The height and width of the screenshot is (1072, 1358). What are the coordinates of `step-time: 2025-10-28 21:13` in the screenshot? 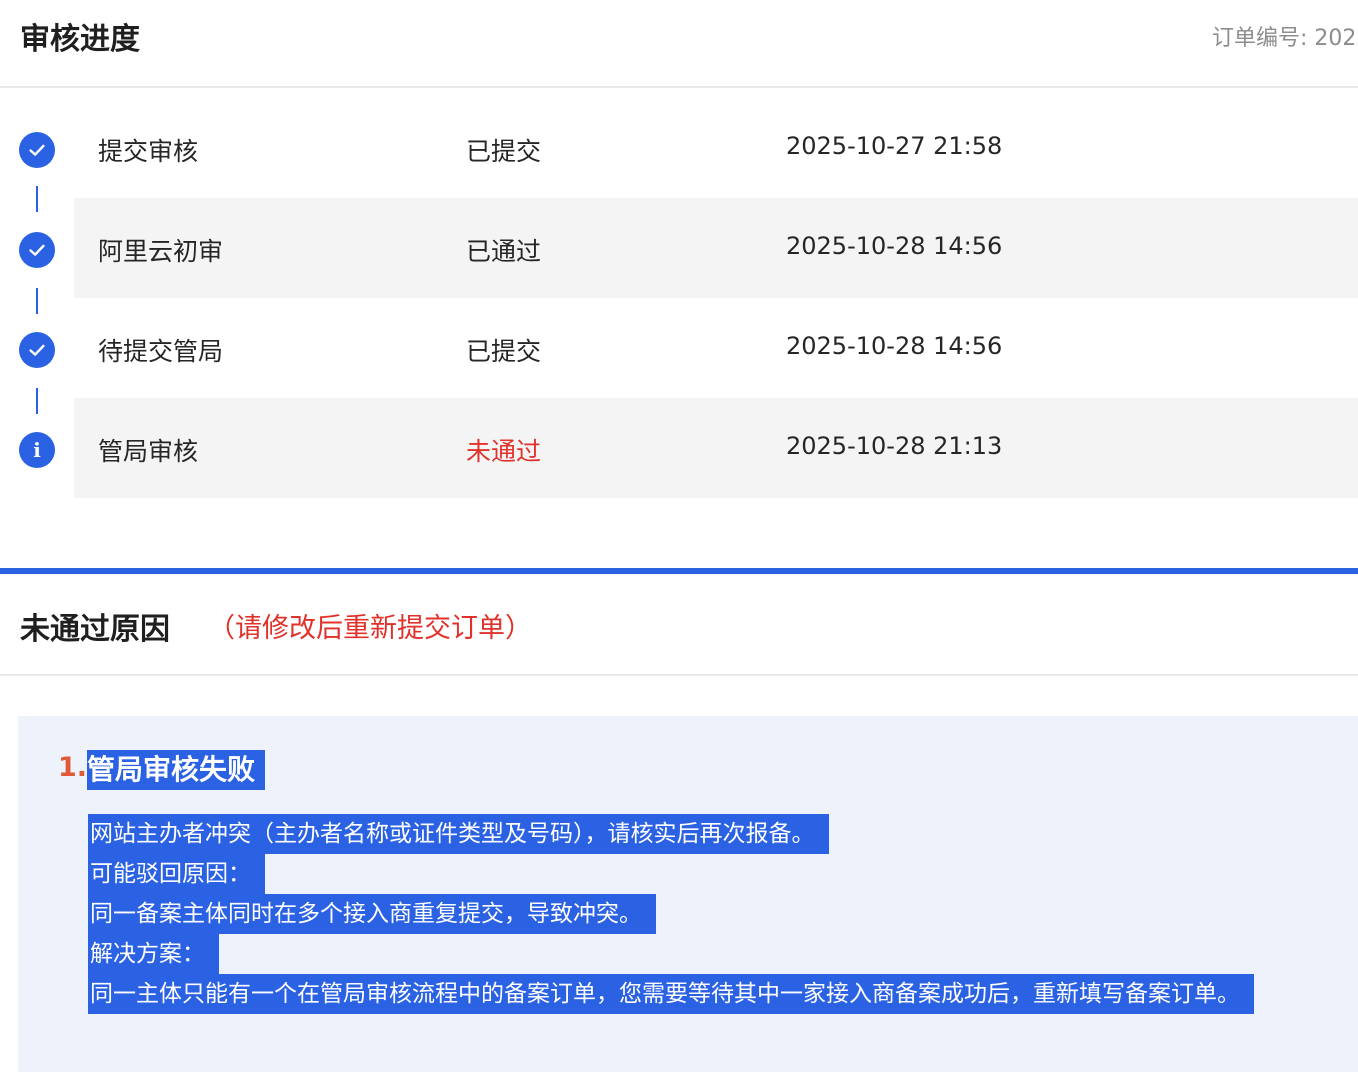 It's located at (894, 446).